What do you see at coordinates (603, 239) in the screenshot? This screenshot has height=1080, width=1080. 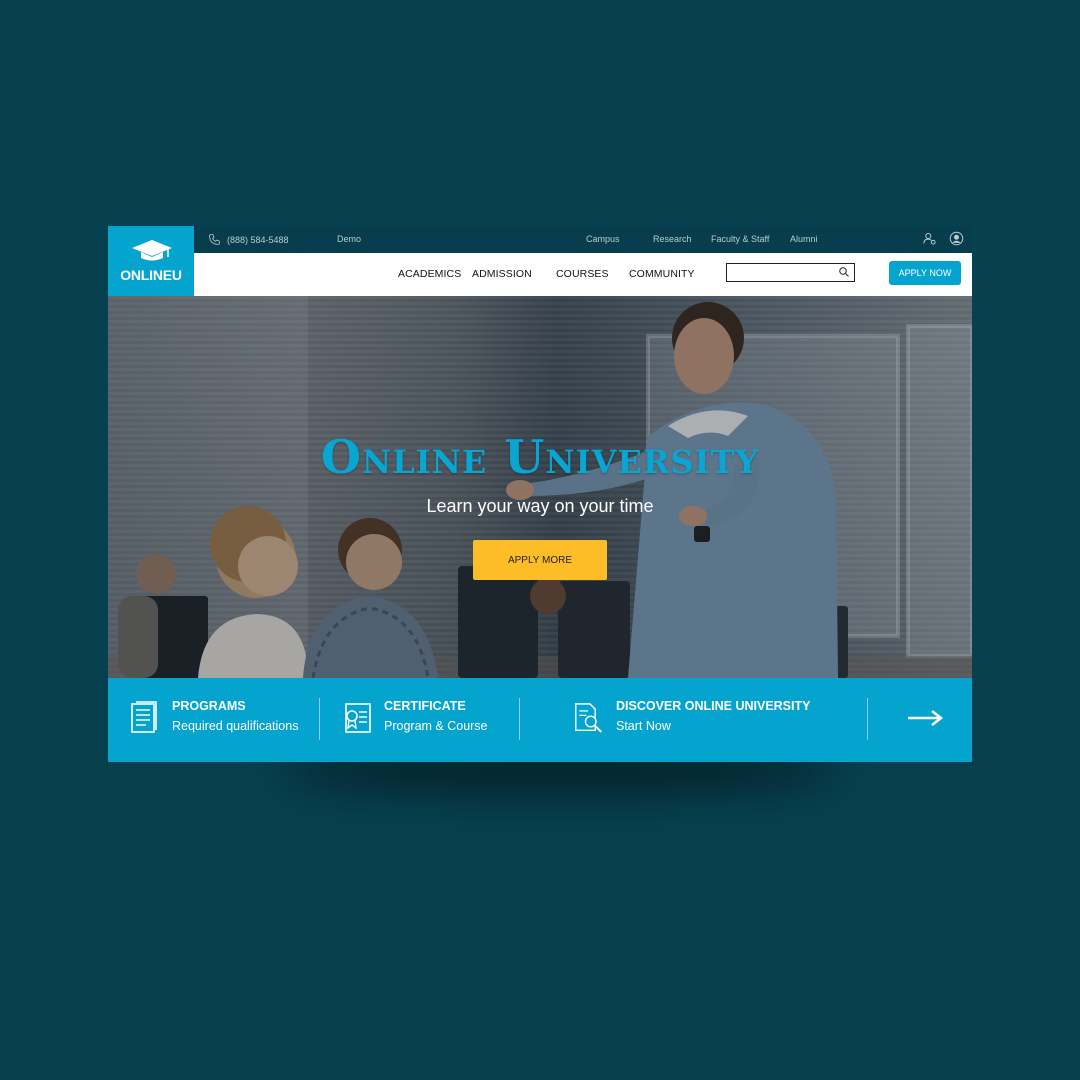 I see `topbar-link-campus: Campus` at bounding box center [603, 239].